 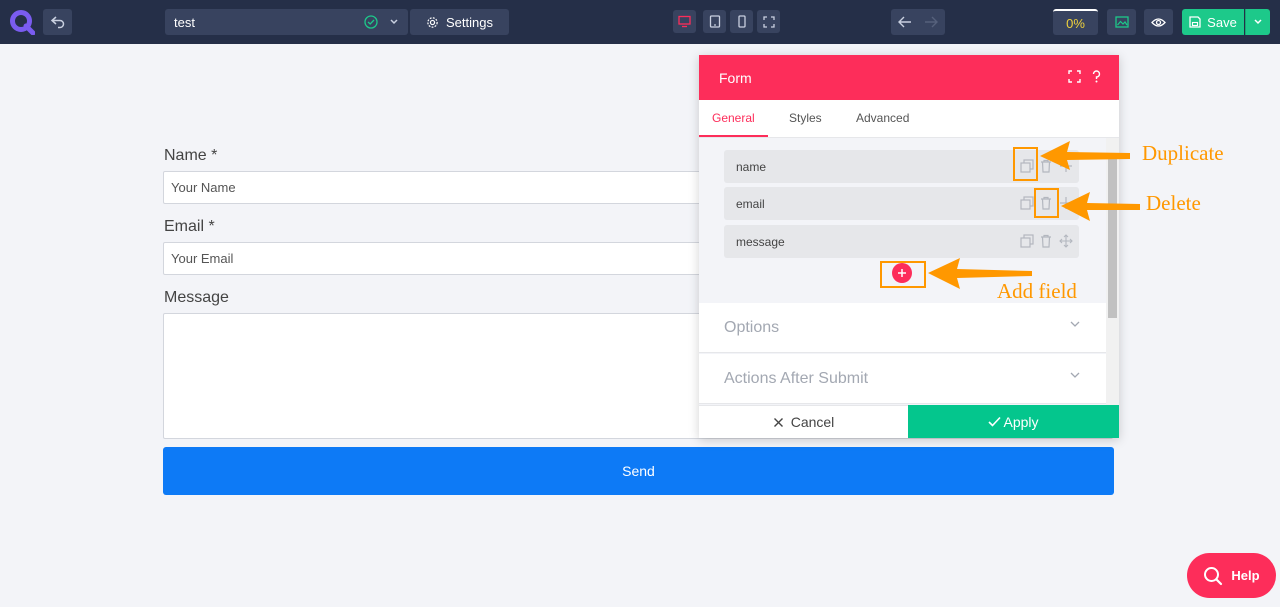 What do you see at coordinates (902, 379) in the screenshot?
I see `actions-after-submit-section: Actions After Submit` at bounding box center [902, 379].